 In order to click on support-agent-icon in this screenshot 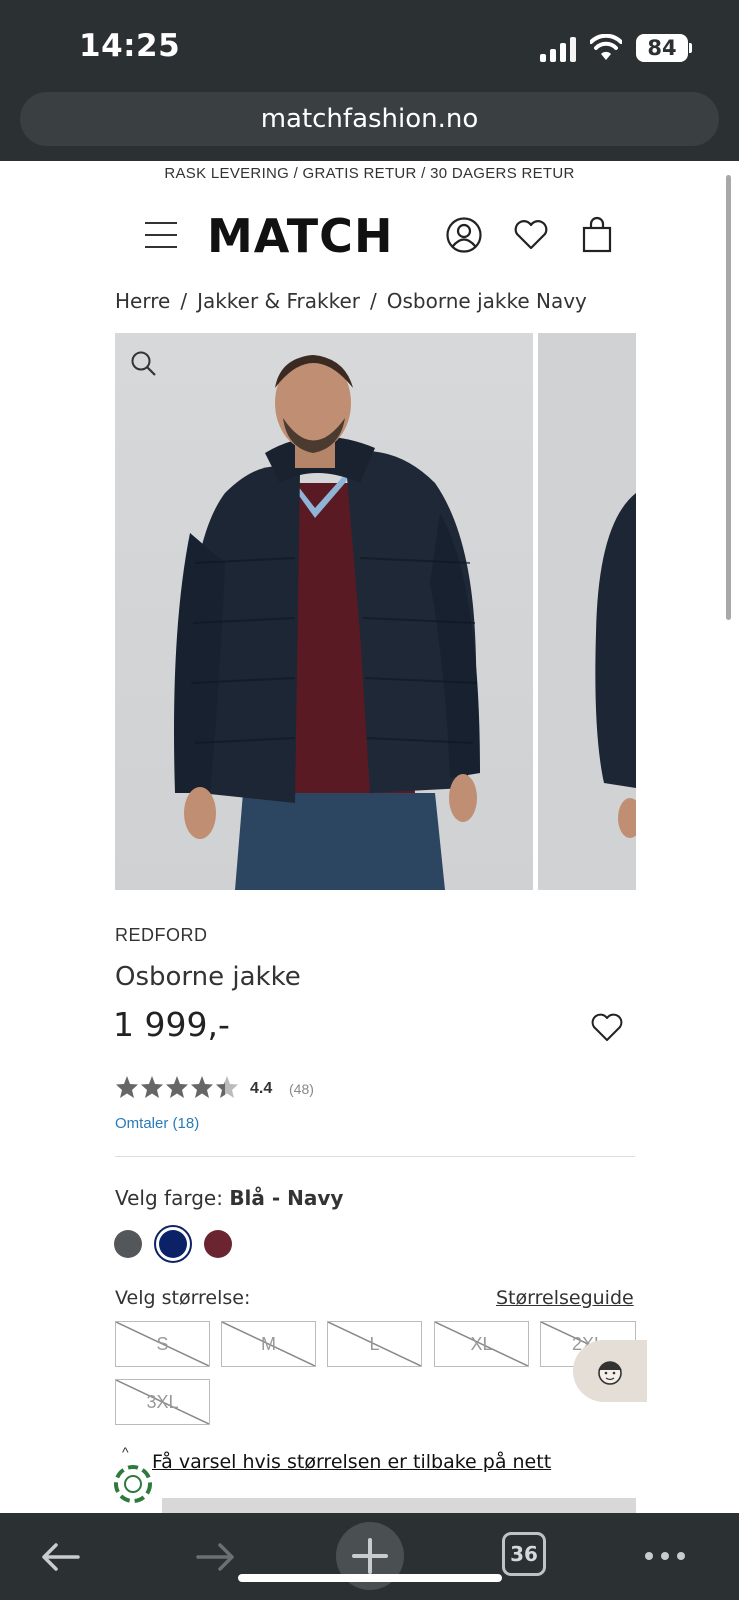, I will do `click(610, 1373)`.